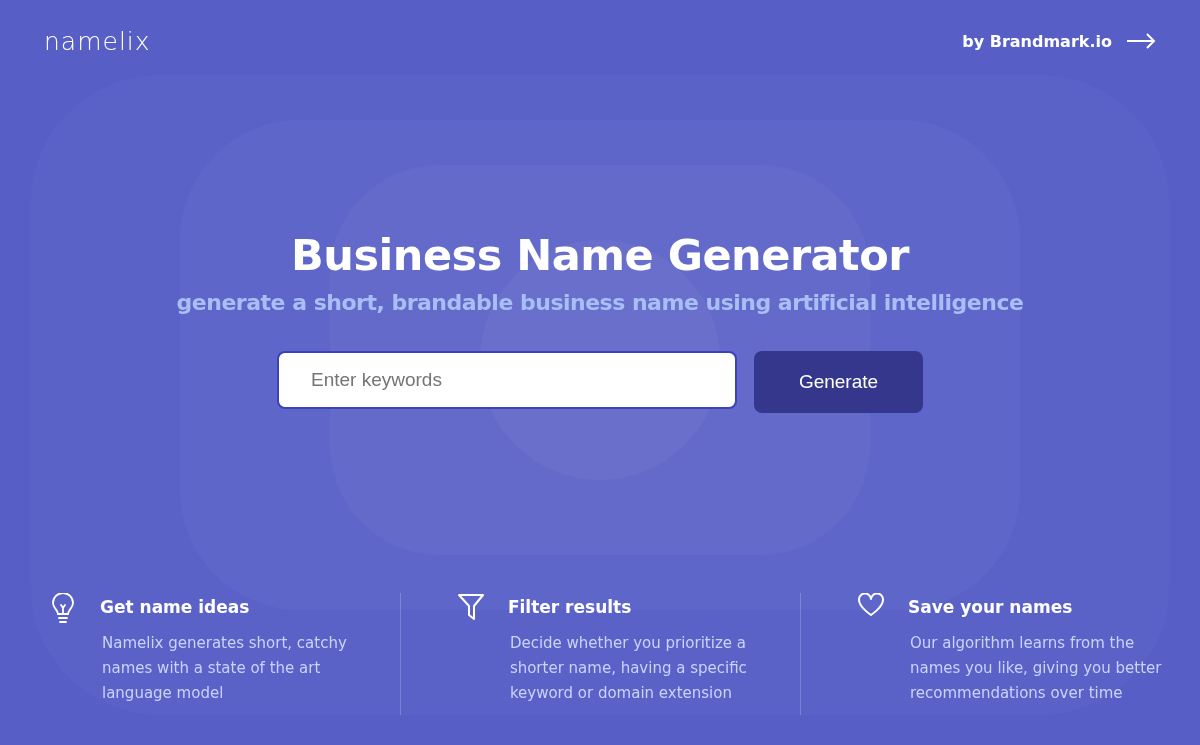 The image size is (1200, 745). I want to click on page-title: Business Name Generator, so click(600, 255).